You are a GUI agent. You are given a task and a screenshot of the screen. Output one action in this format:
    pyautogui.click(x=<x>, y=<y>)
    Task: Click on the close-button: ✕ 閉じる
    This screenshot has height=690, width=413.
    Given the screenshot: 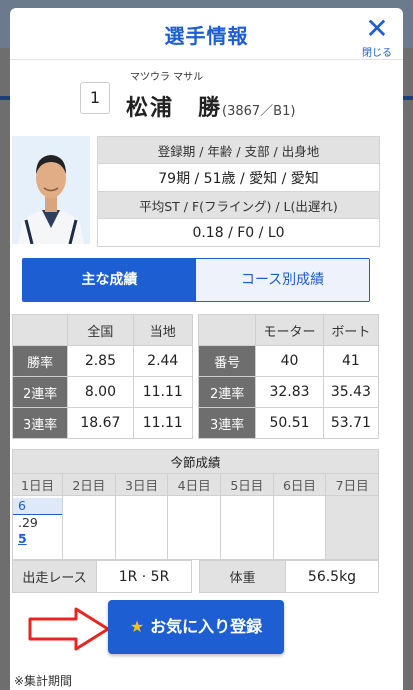 What is the action you would take?
    pyautogui.click(x=377, y=36)
    